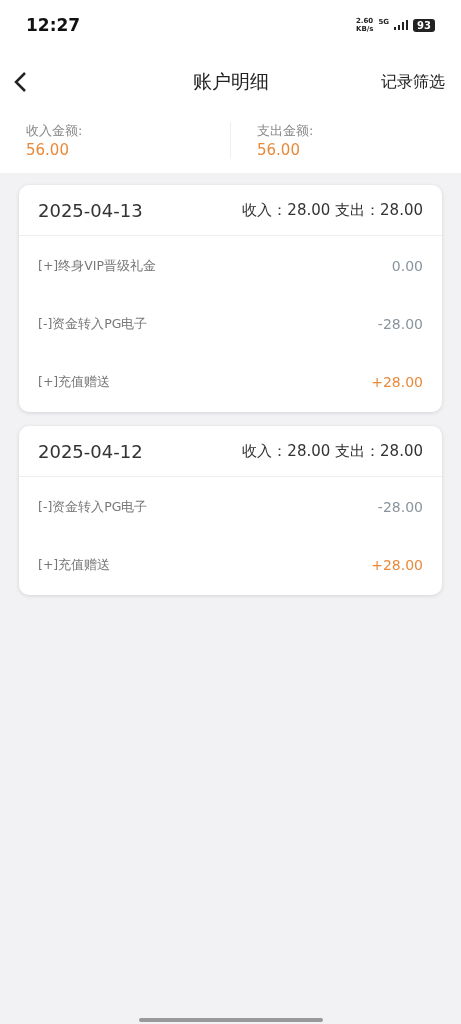 The width and height of the screenshot is (461, 1024). What do you see at coordinates (90, 210) in the screenshot?
I see `day-date: 2025-04-13` at bounding box center [90, 210].